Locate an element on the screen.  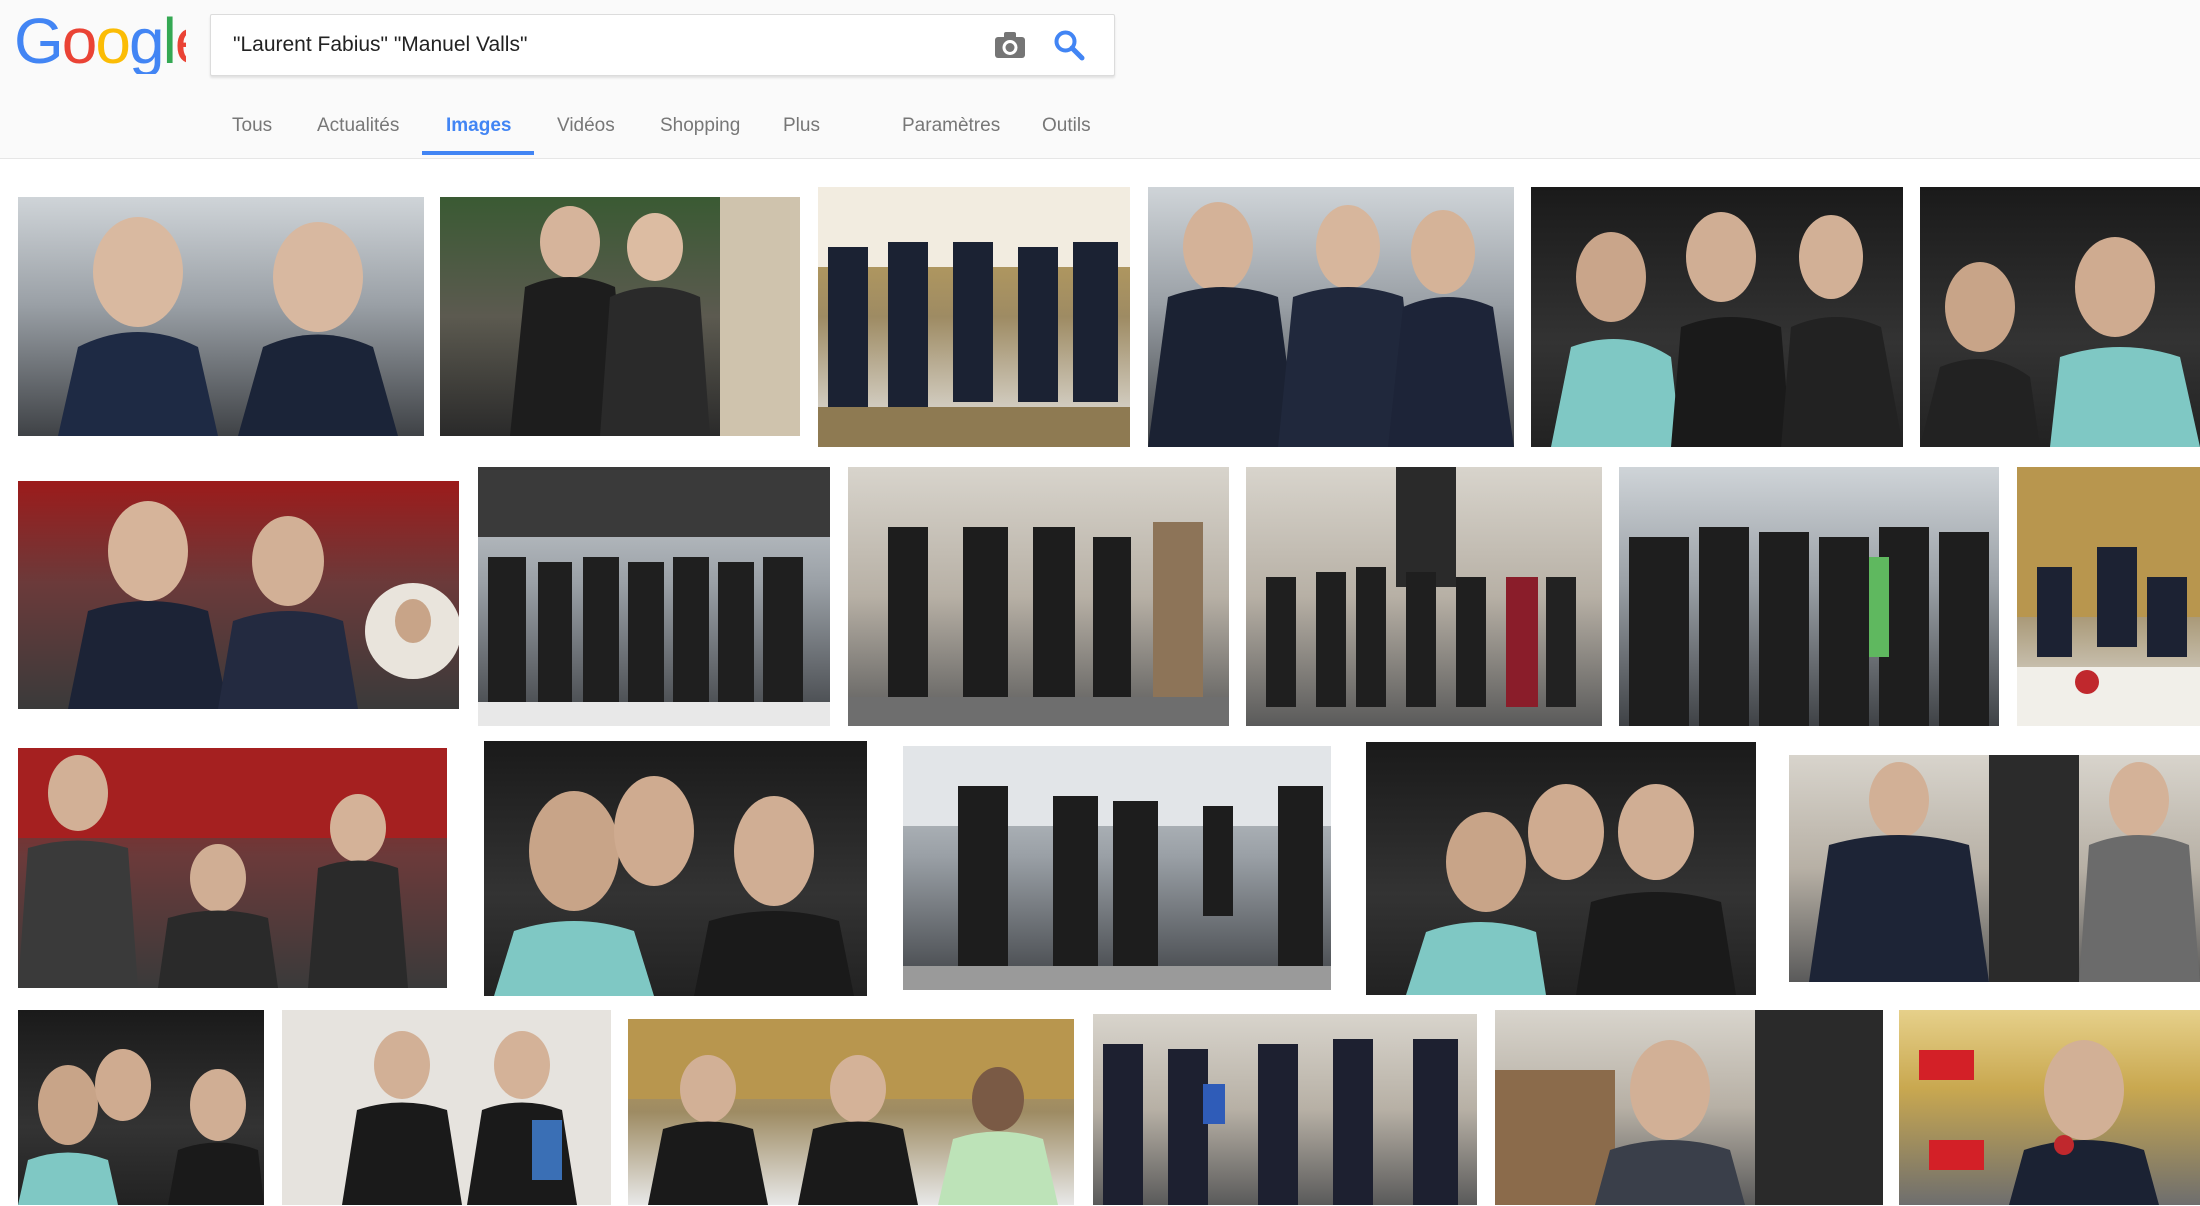
tab-tous: Tous is located at coordinates (252, 126).